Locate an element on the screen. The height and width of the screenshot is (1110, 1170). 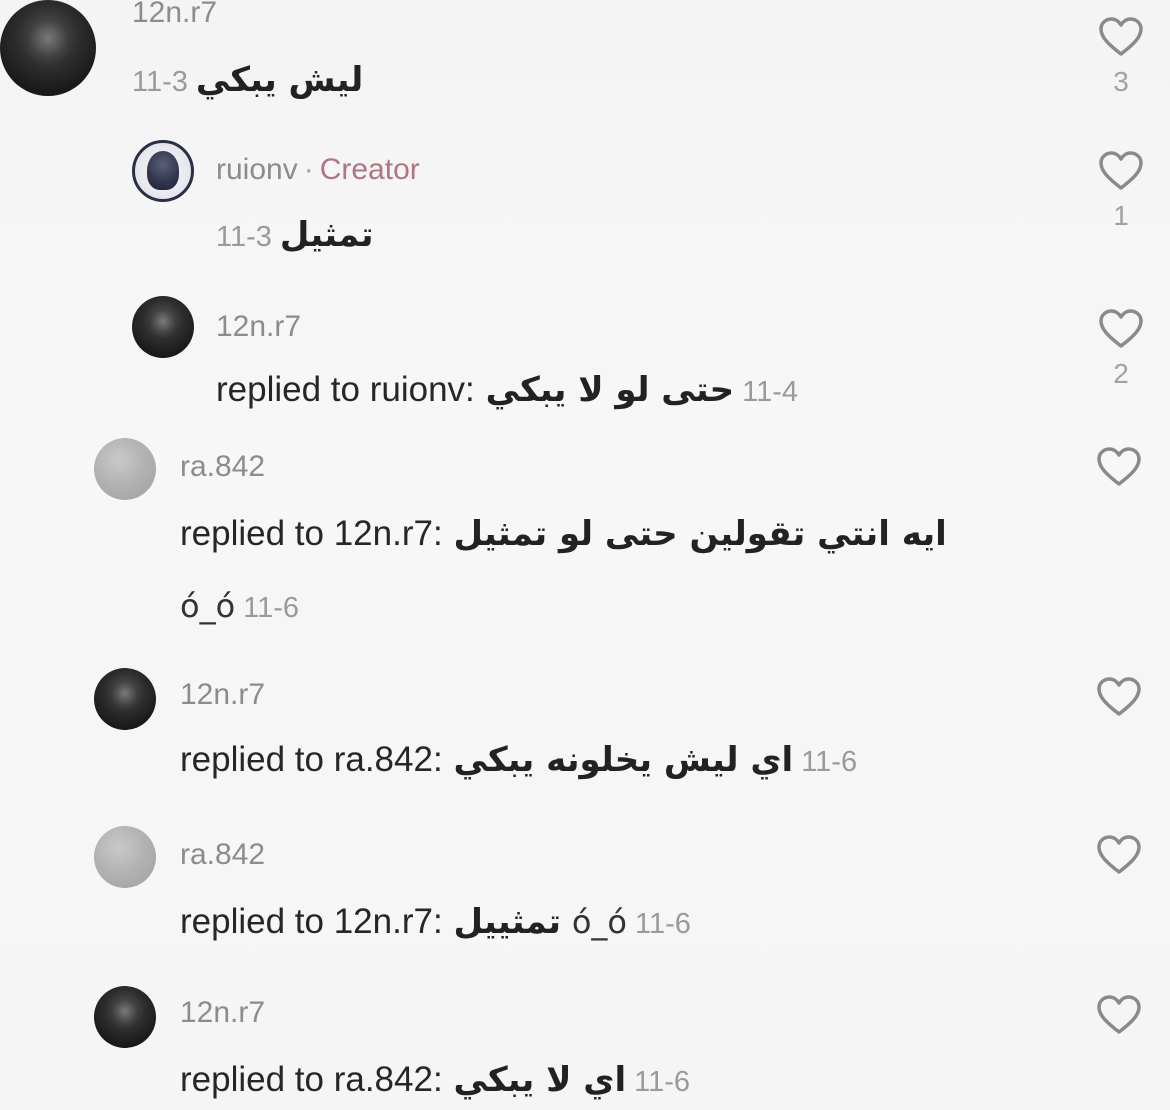
comment-text: ايه انتي تقولين حتى لو تمثيل is located at coordinates (700, 534).